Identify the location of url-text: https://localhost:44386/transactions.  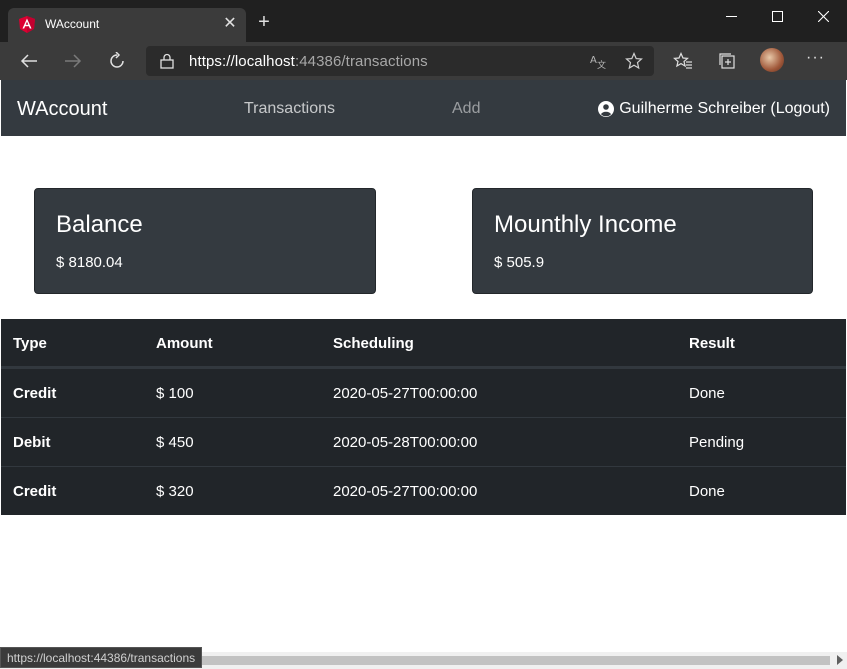
(308, 61).